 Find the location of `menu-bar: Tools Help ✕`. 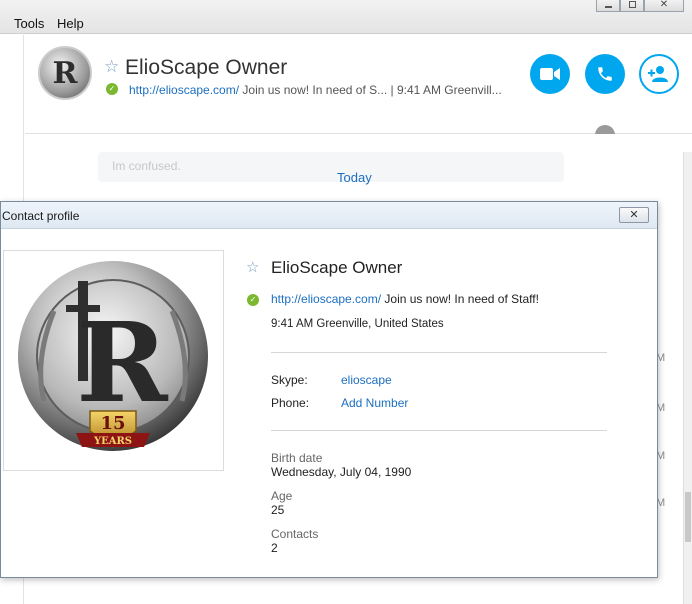

menu-bar: Tools Help ✕ is located at coordinates (346, 17).